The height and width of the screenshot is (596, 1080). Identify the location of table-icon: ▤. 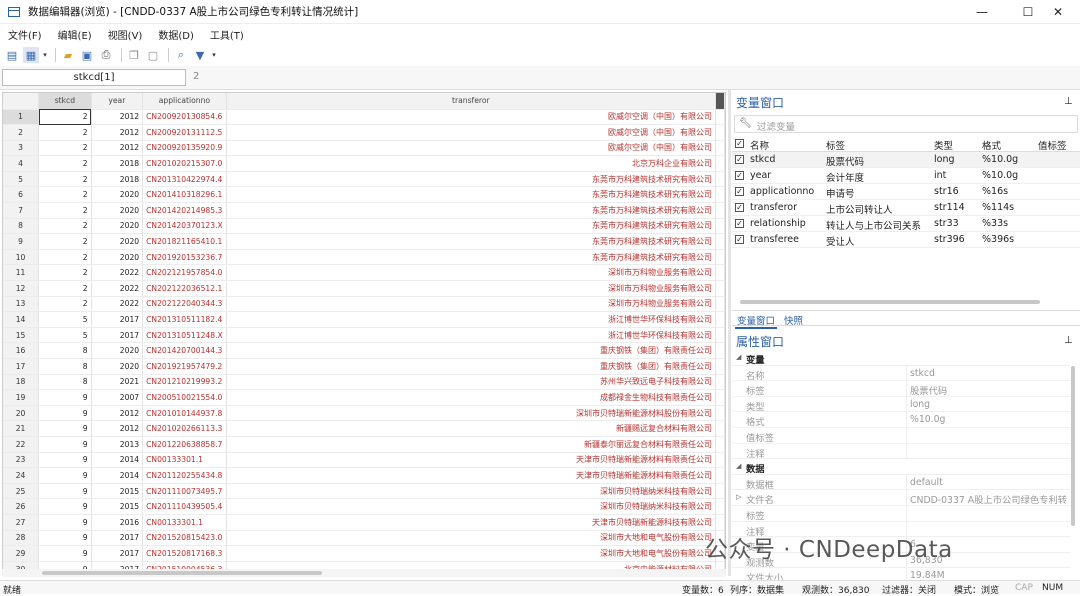
(12, 55).